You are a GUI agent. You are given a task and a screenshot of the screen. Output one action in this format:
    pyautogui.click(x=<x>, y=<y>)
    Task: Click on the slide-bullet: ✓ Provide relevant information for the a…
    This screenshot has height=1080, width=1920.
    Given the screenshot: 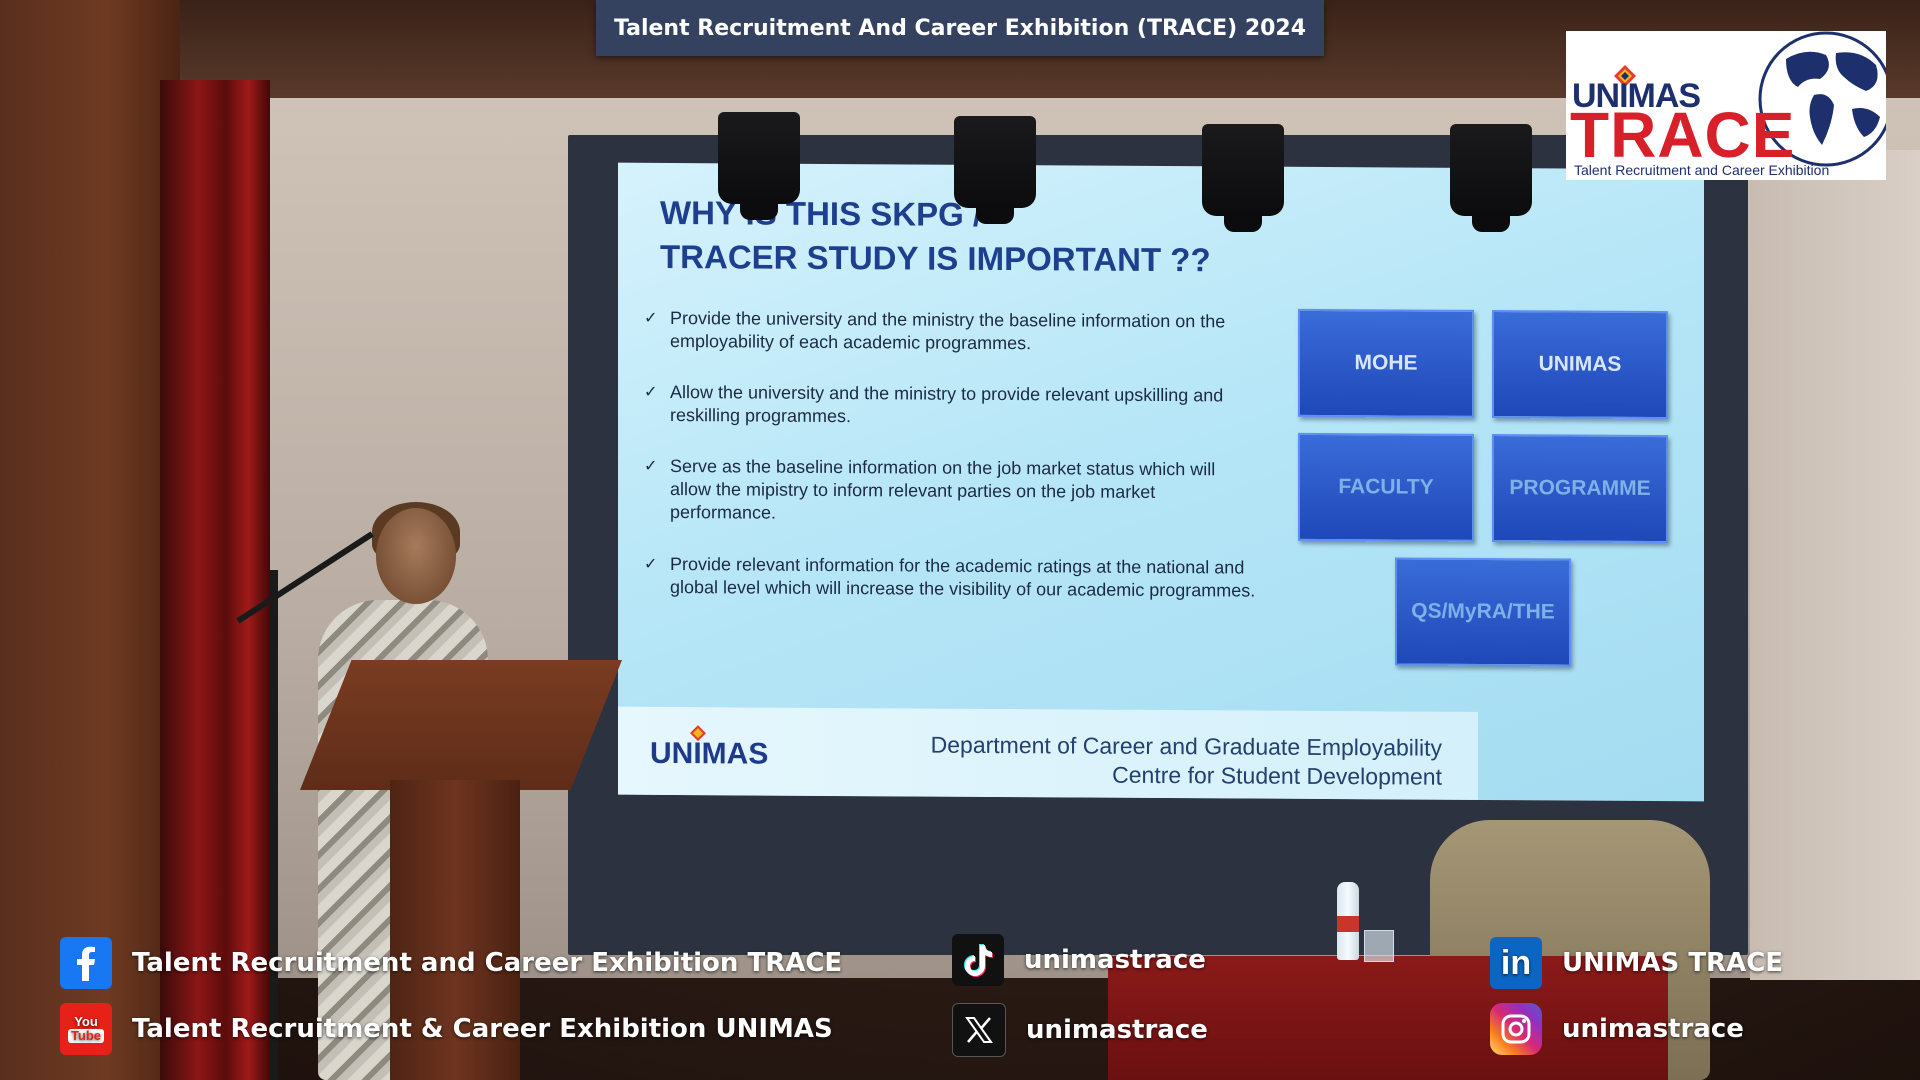 What is the action you would take?
    pyautogui.click(x=952, y=578)
    